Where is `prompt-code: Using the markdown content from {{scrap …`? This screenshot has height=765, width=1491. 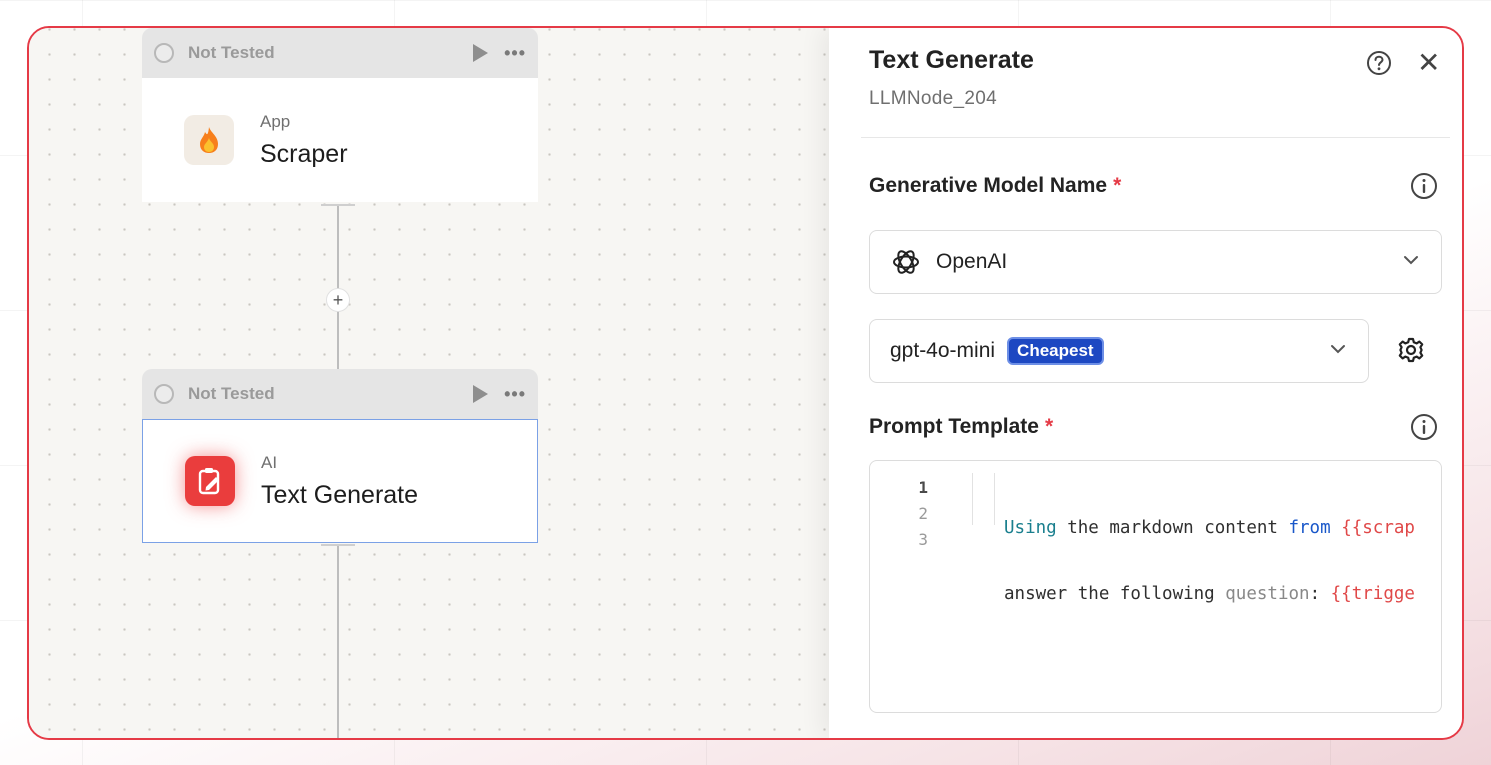 prompt-code: Using the markdown content from {{scrap … is located at coordinates (1209, 561).